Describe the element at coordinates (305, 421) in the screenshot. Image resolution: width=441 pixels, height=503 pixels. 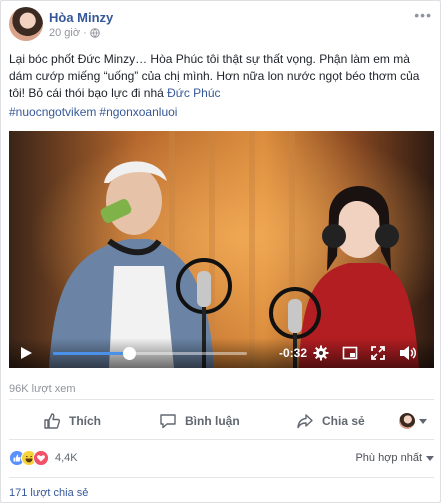
I see `share-icon` at that location.